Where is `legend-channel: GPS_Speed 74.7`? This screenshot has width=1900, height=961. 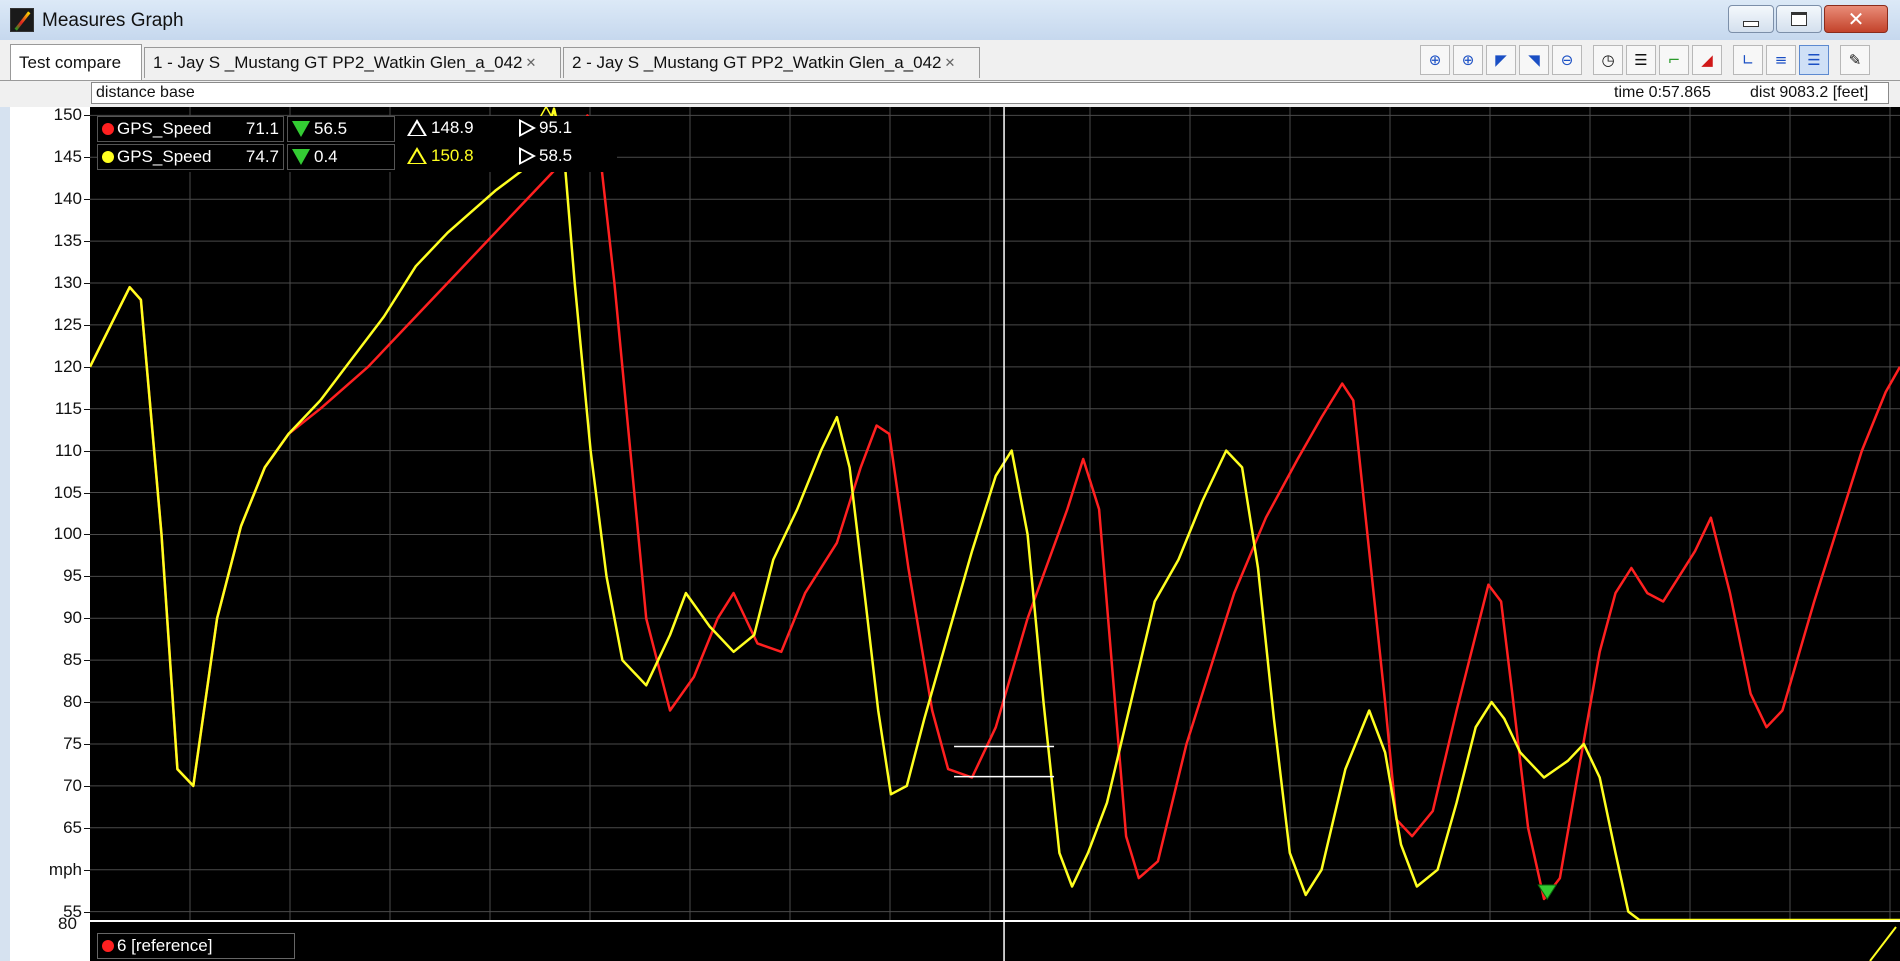 legend-channel: GPS_Speed 74.7 is located at coordinates (190, 157).